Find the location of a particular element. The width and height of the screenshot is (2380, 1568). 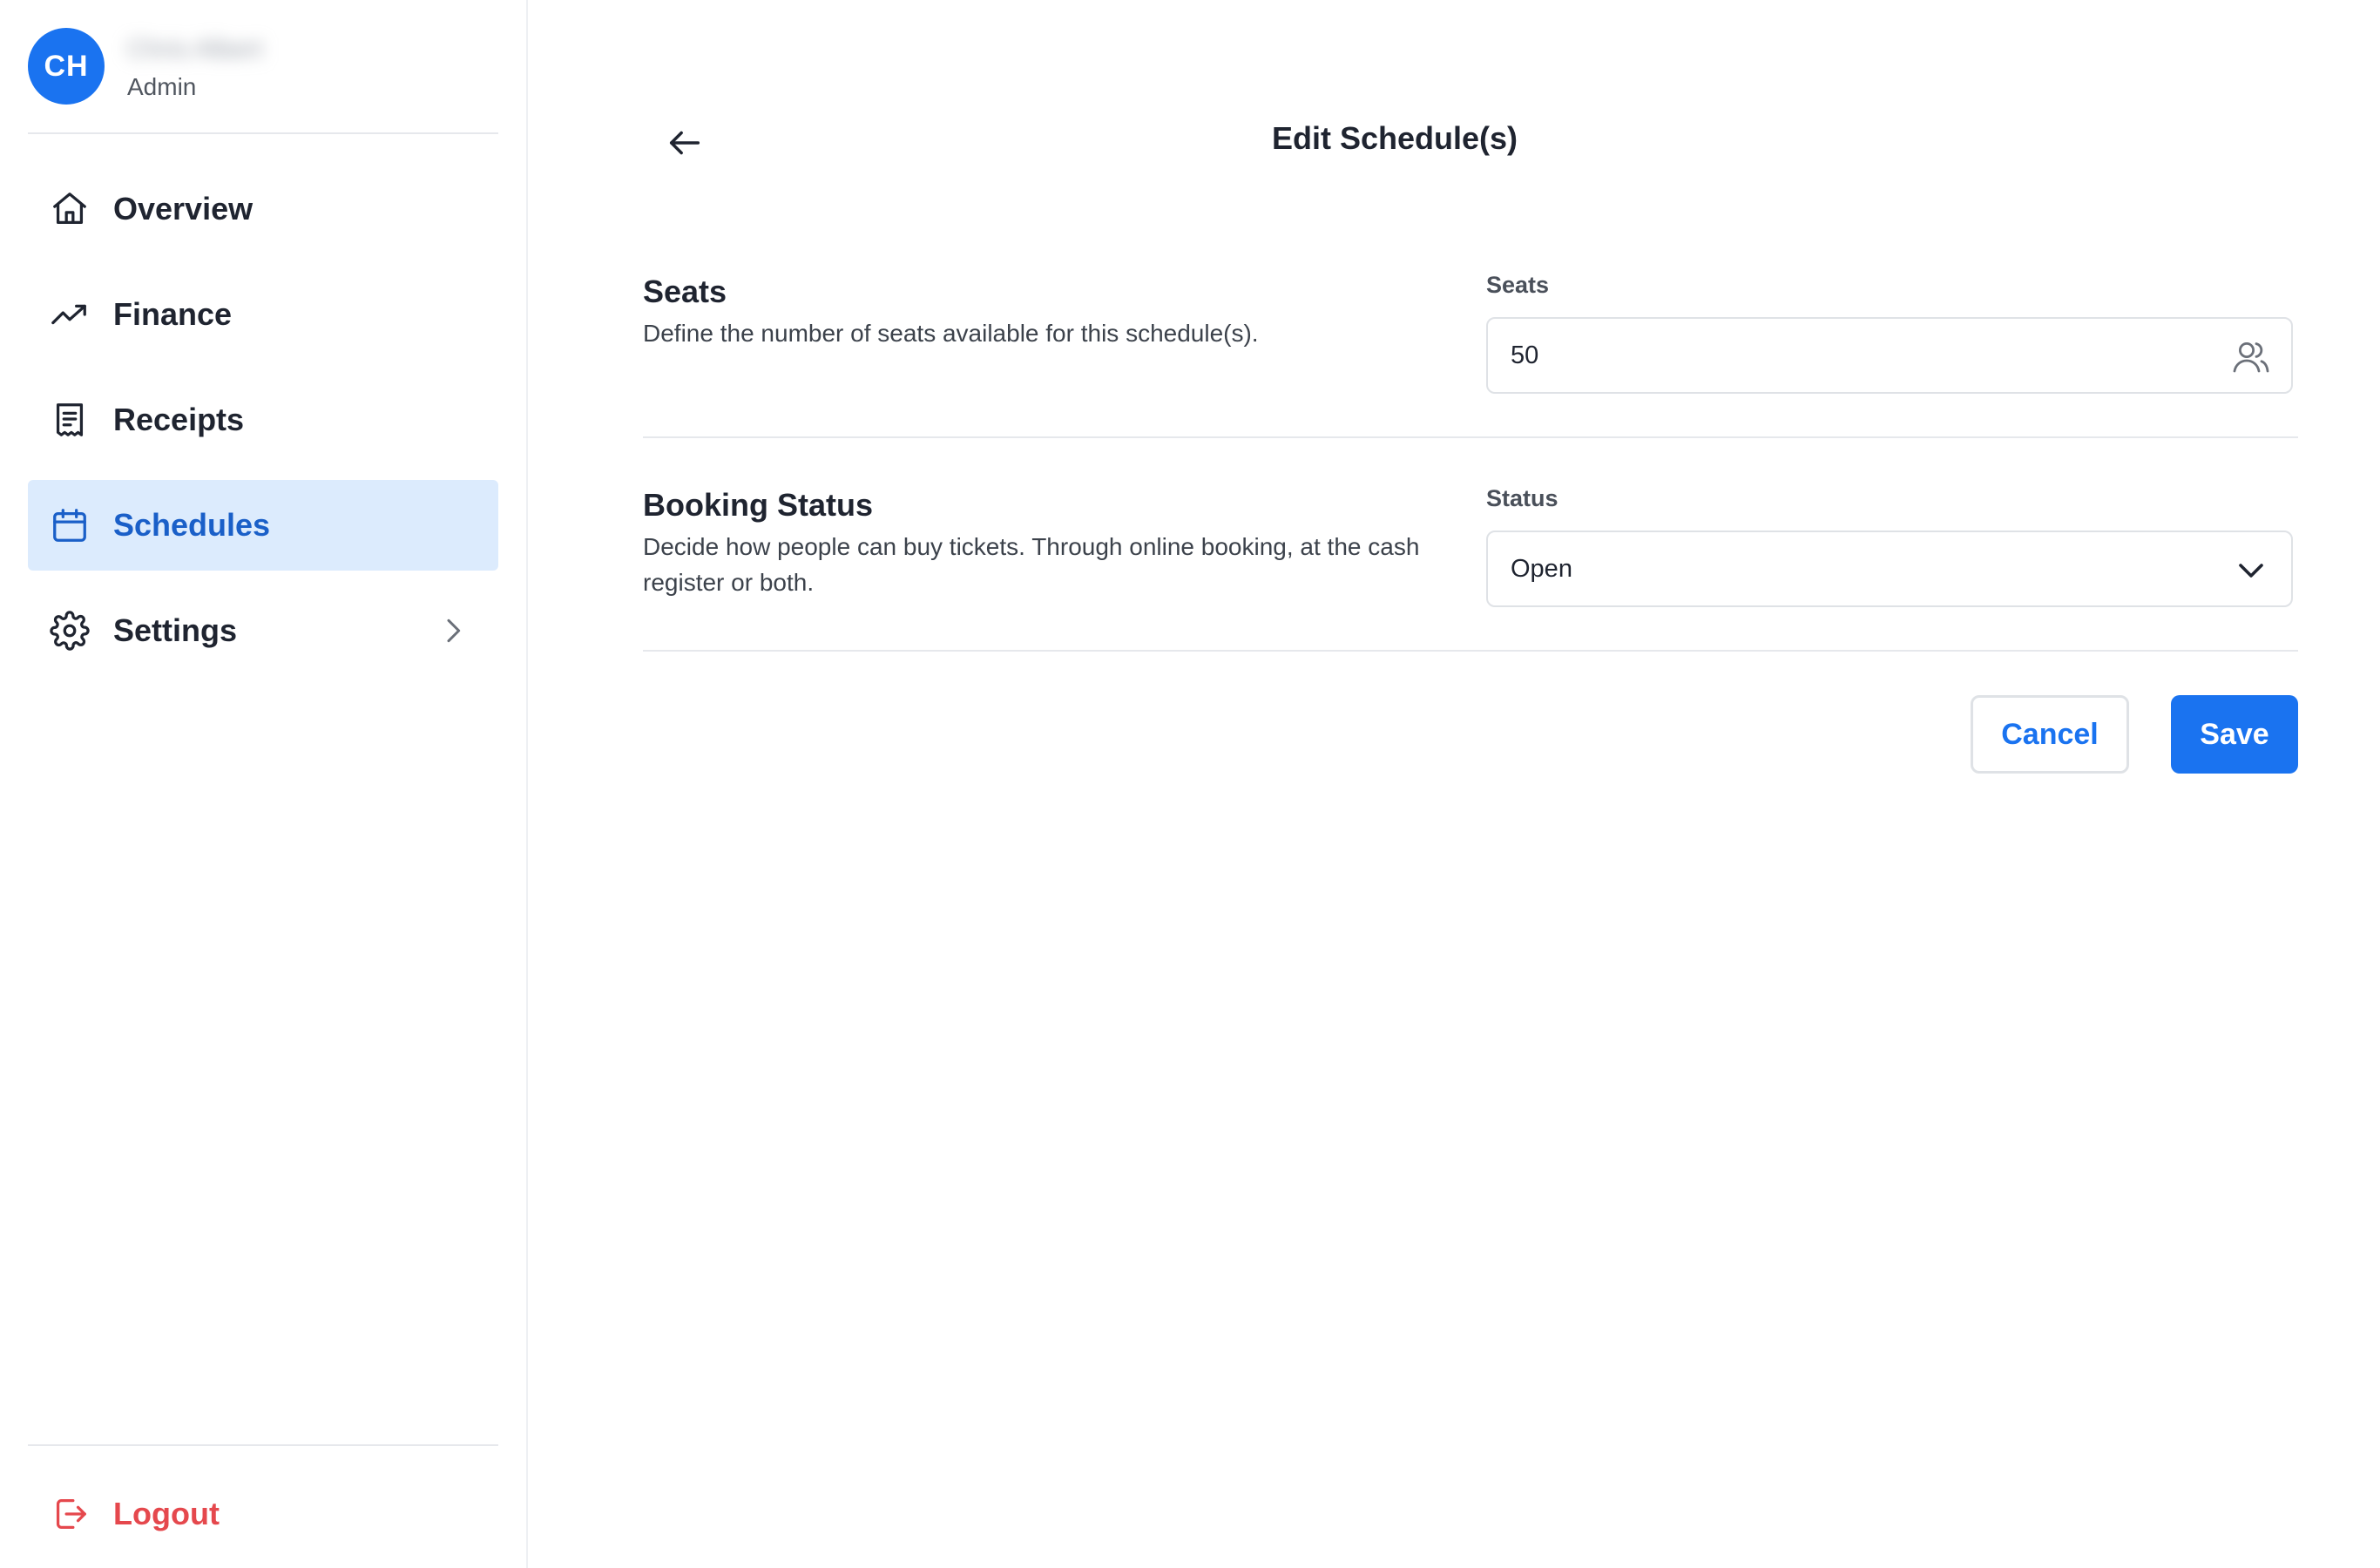

seats-input is located at coordinates (1889, 356).